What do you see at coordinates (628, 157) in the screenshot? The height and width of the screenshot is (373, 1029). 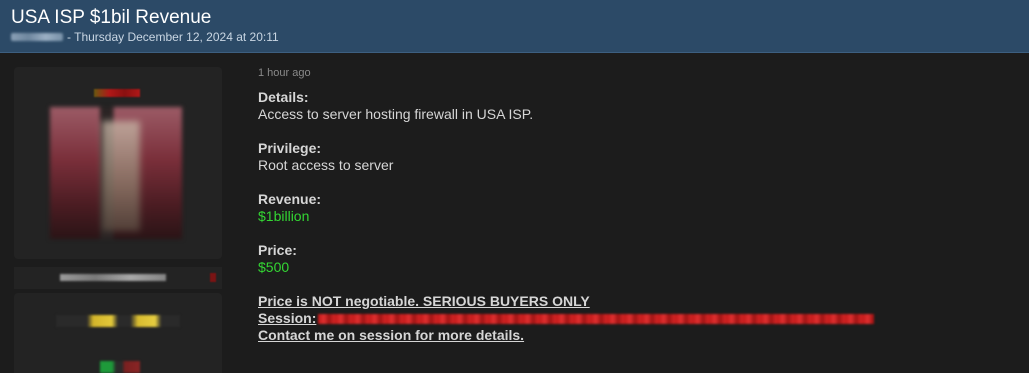 I see `field-privilege: Privilege: Root access to server` at bounding box center [628, 157].